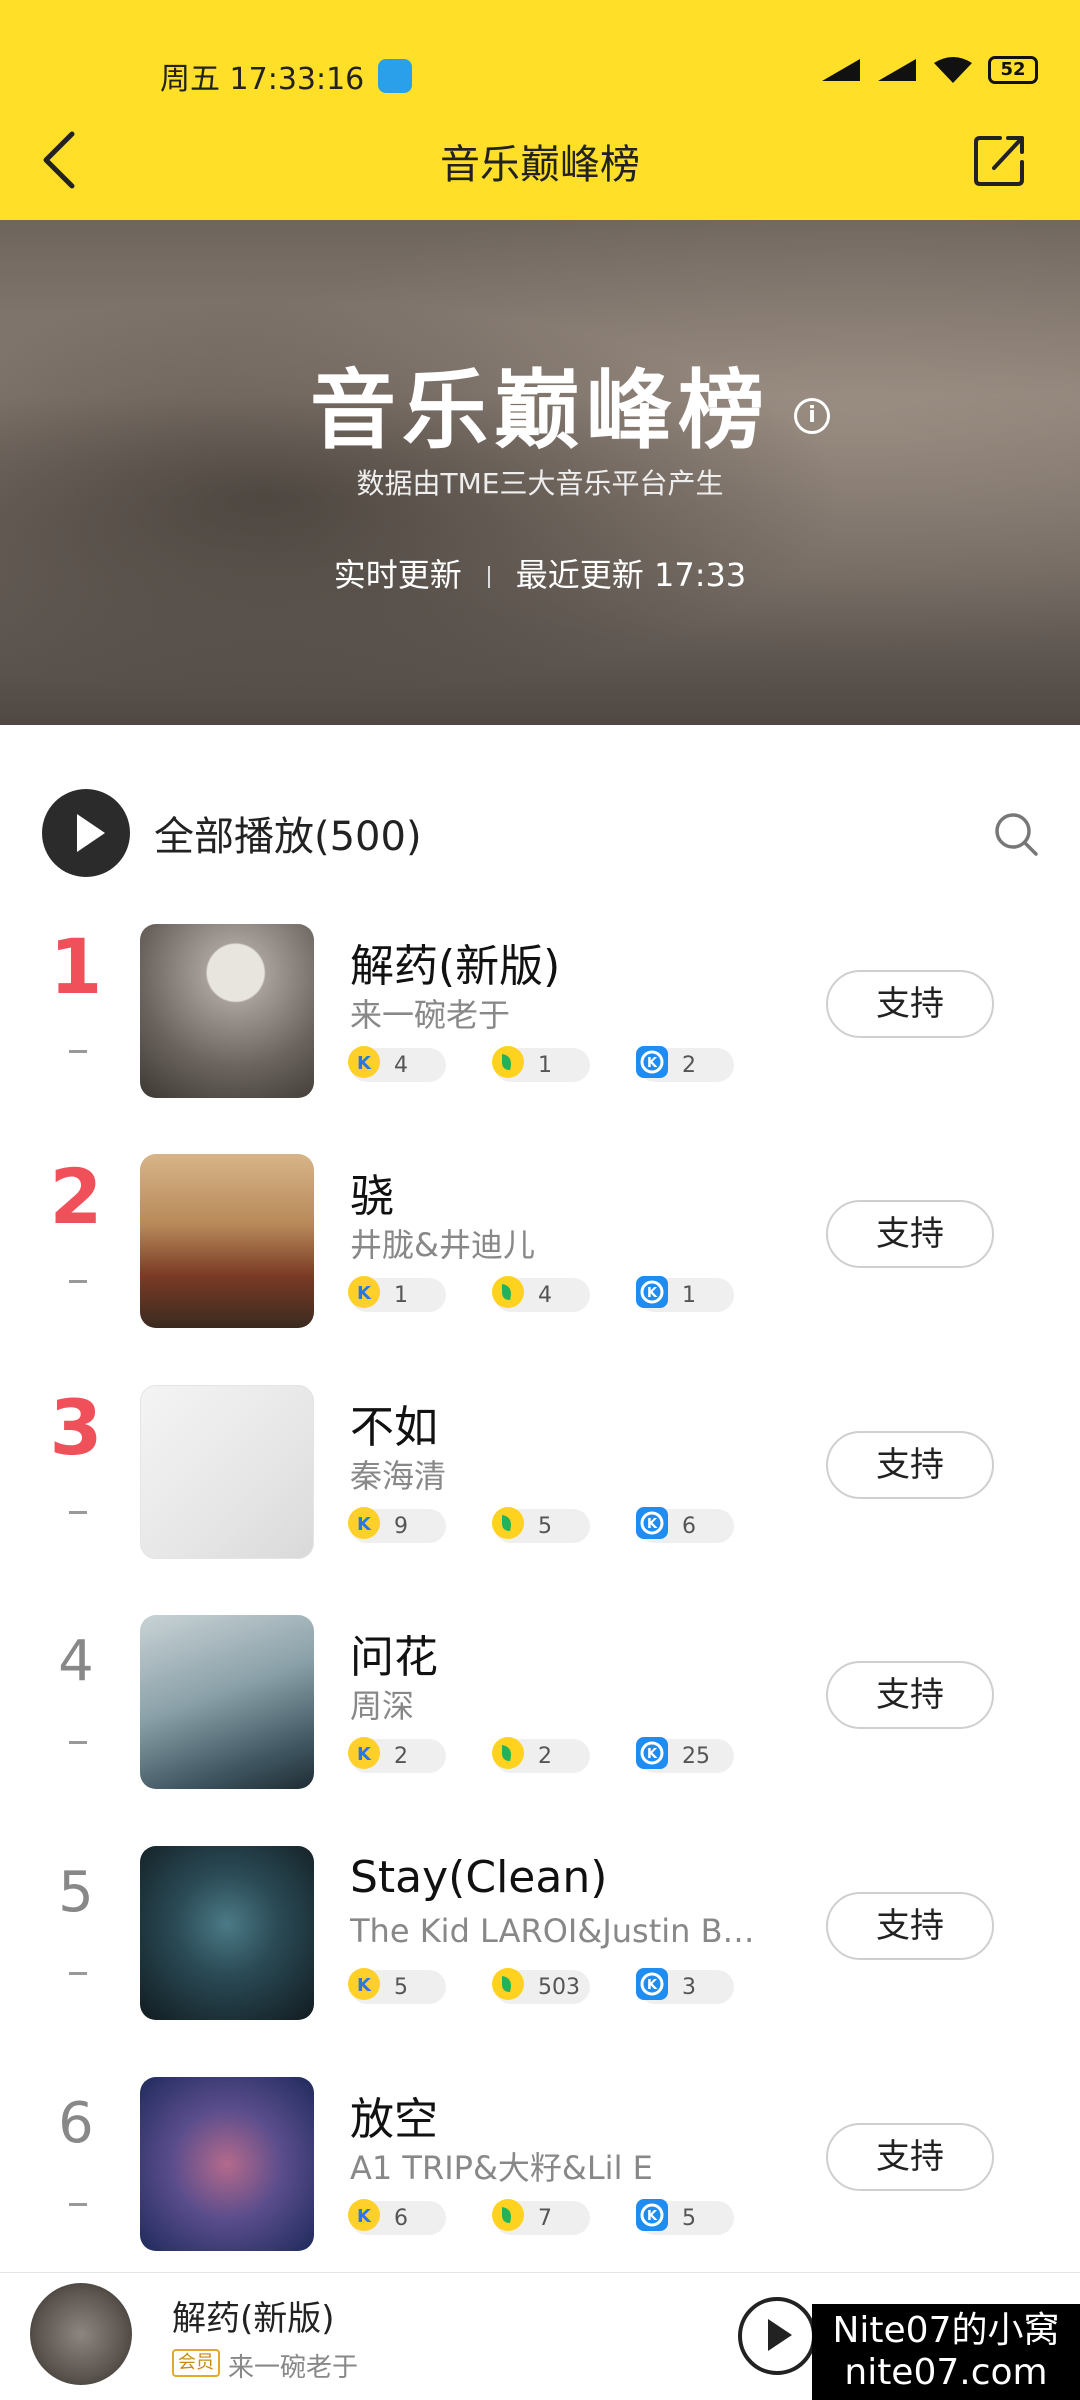 The height and width of the screenshot is (2400, 1080). What do you see at coordinates (540, 110) in the screenshot?
I see `app-header: 周五 17:33:16 52 音乐巅峰榜` at bounding box center [540, 110].